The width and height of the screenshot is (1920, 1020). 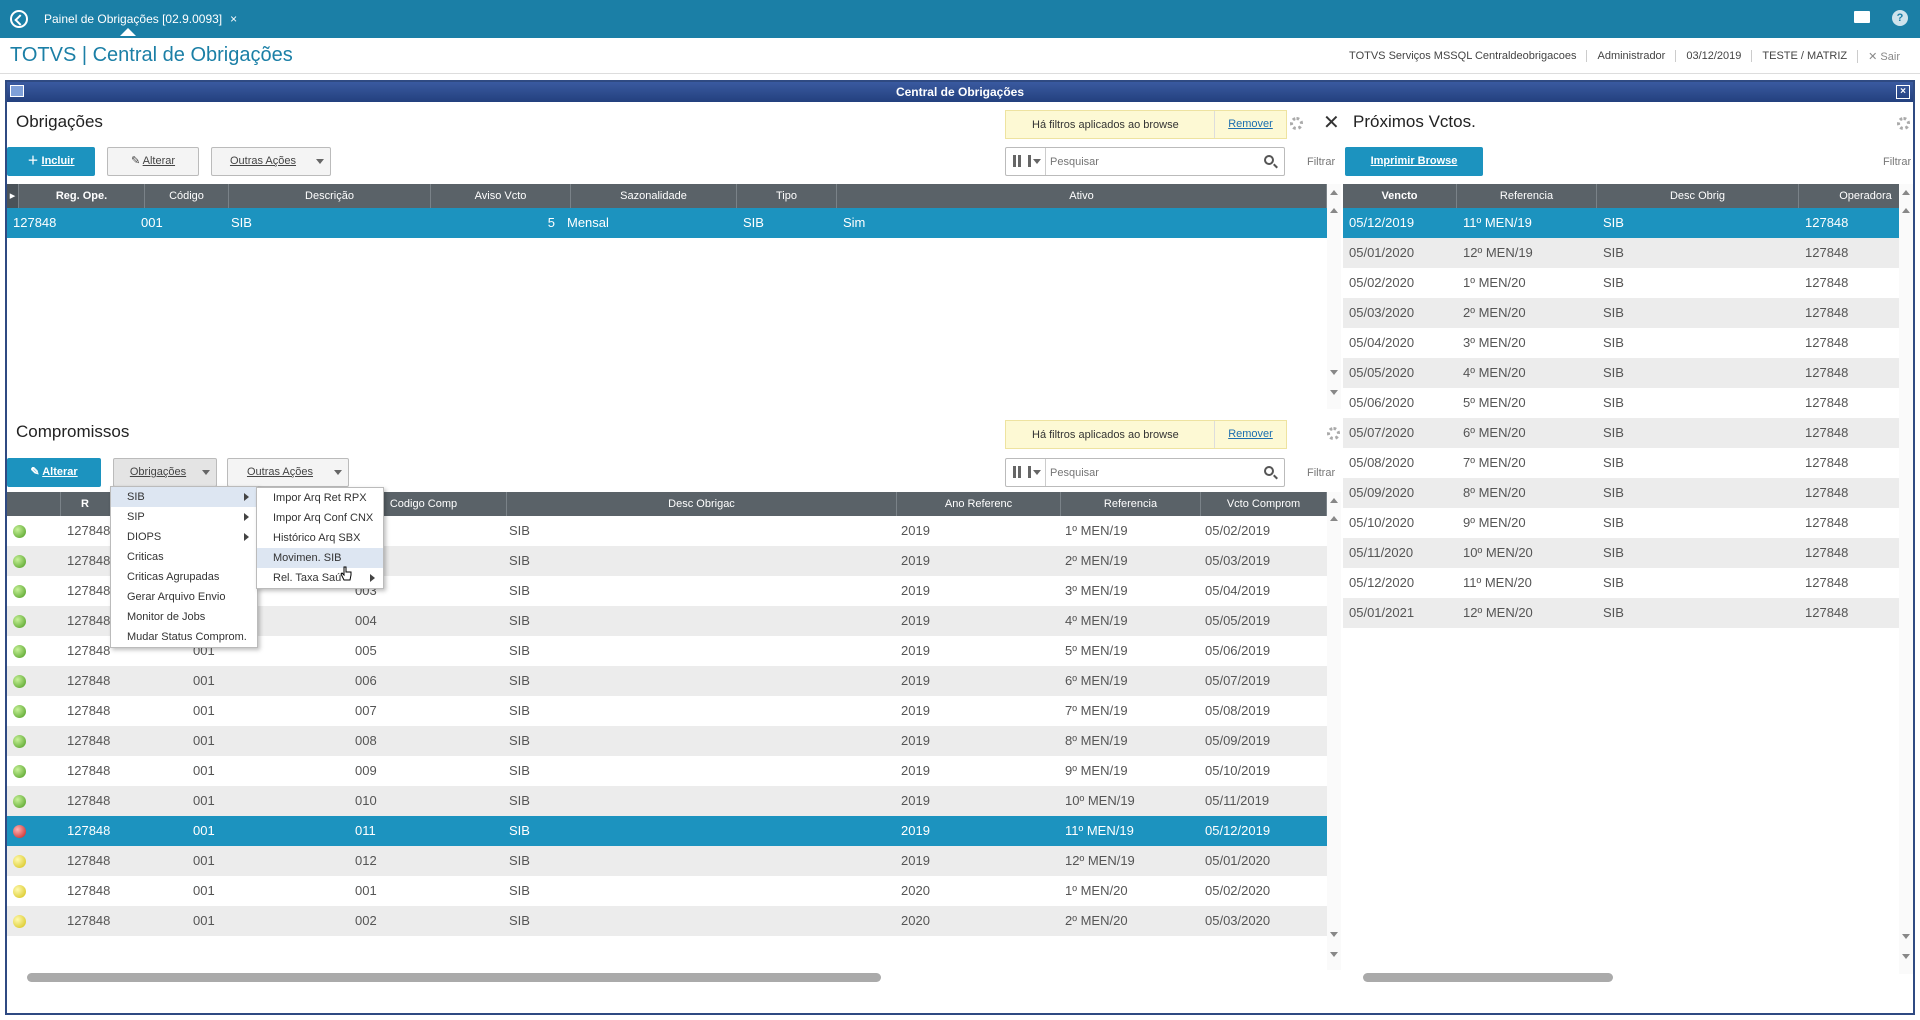 I want to click on menu-item-sip: SIP, so click(x=184, y=517).